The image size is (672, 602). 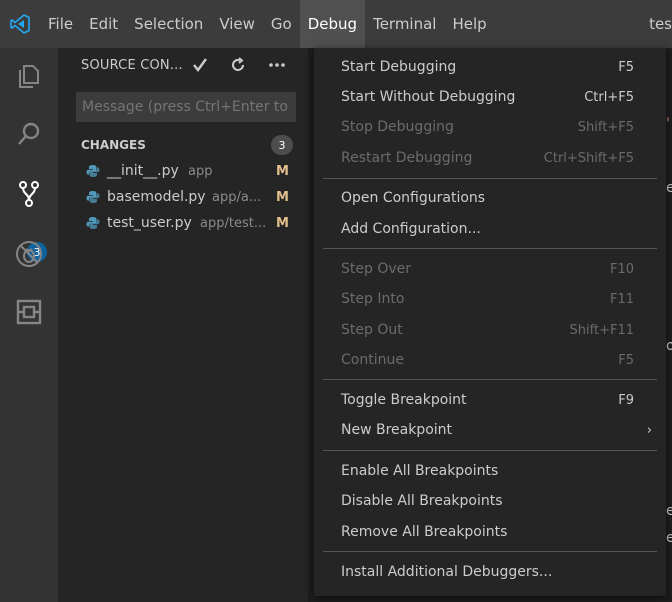 I want to click on menu-item-label: Remove All Breakpoints, so click(x=424, y=532).